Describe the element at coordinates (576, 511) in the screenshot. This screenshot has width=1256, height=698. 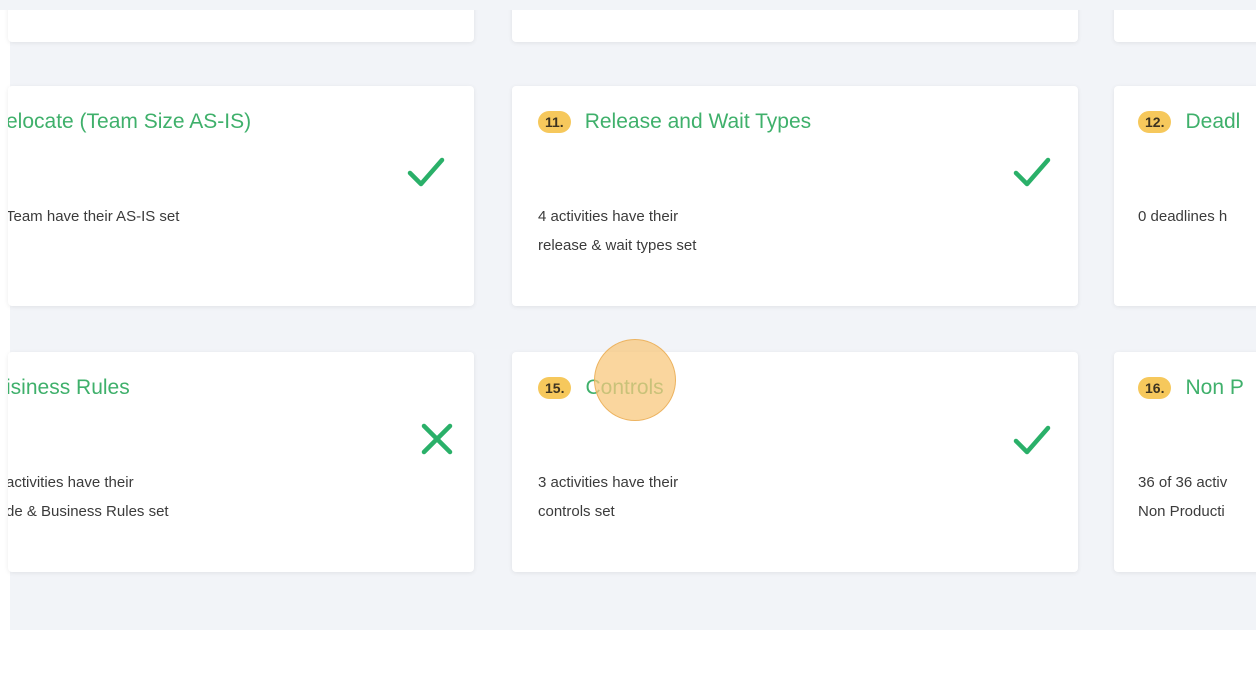
I see `description-line-2: controls set` at that location.